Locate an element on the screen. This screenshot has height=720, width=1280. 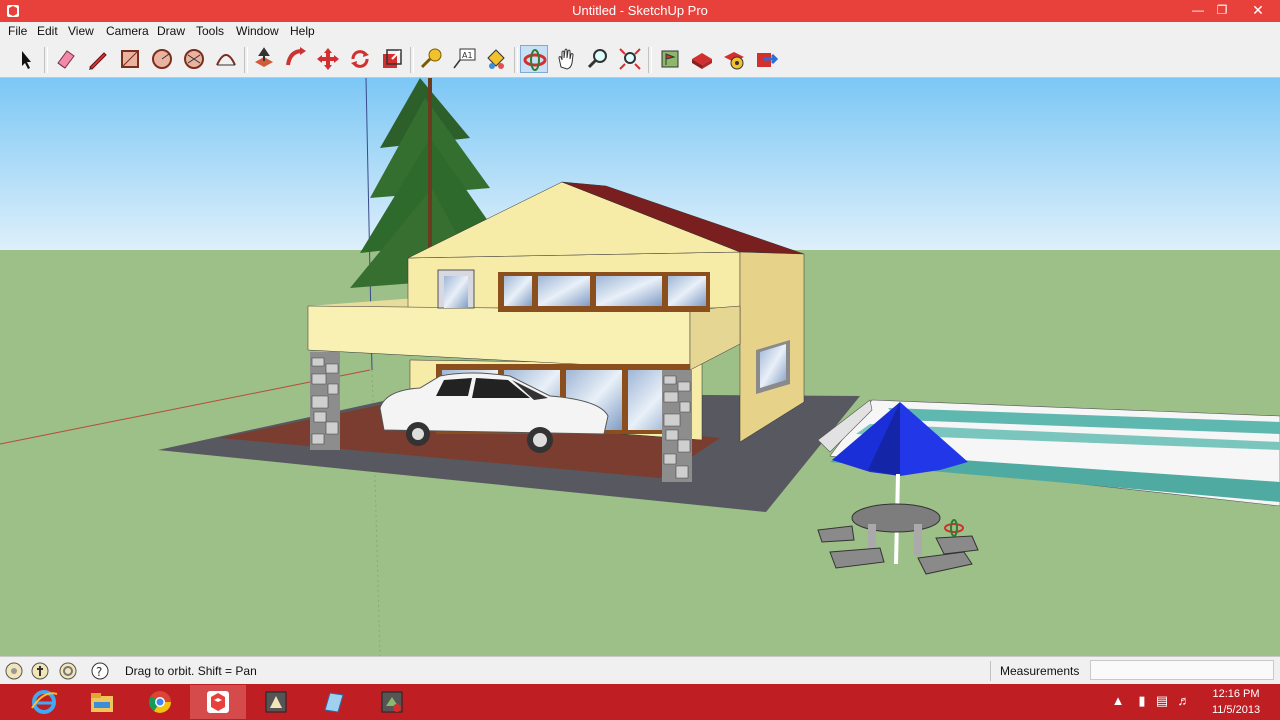
zoom-extents-icon is located at coordinates (630, 59).